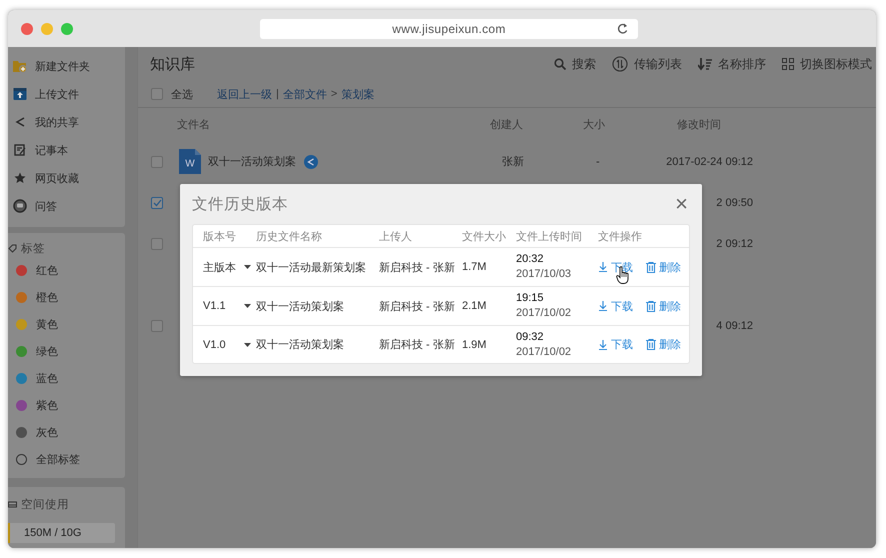 Image resolution: width=886 pixels, height=558 pixels. What do you see at coordinates (20, 66) in the screenshot?
I see `folder-plus-icon` at bounding box center [20, 66].